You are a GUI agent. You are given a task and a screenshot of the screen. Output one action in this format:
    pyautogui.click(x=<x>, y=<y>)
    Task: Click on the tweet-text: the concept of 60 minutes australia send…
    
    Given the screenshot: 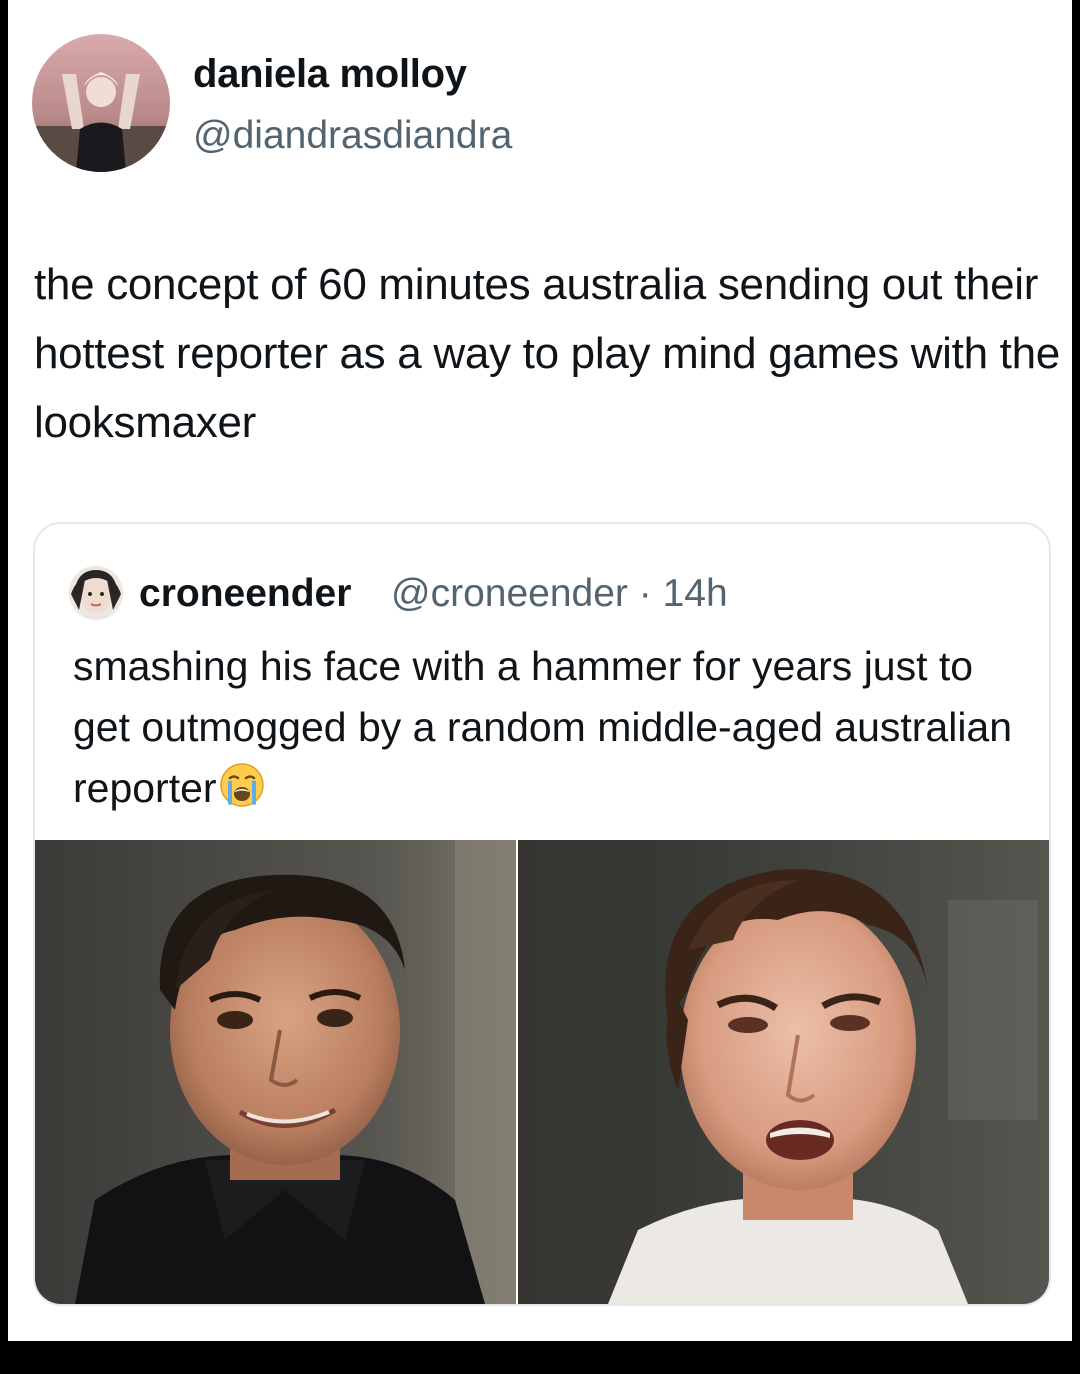 What is the action you would take?
    pyautogui.click(x=547, y=353)
    